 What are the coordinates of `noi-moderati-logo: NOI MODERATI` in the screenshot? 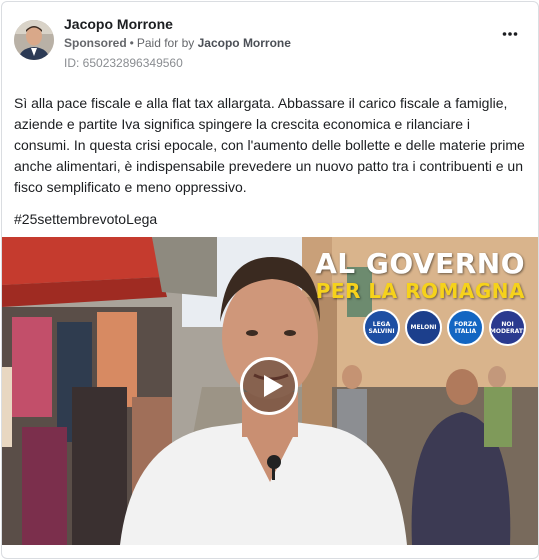 It's located at (507, 327).